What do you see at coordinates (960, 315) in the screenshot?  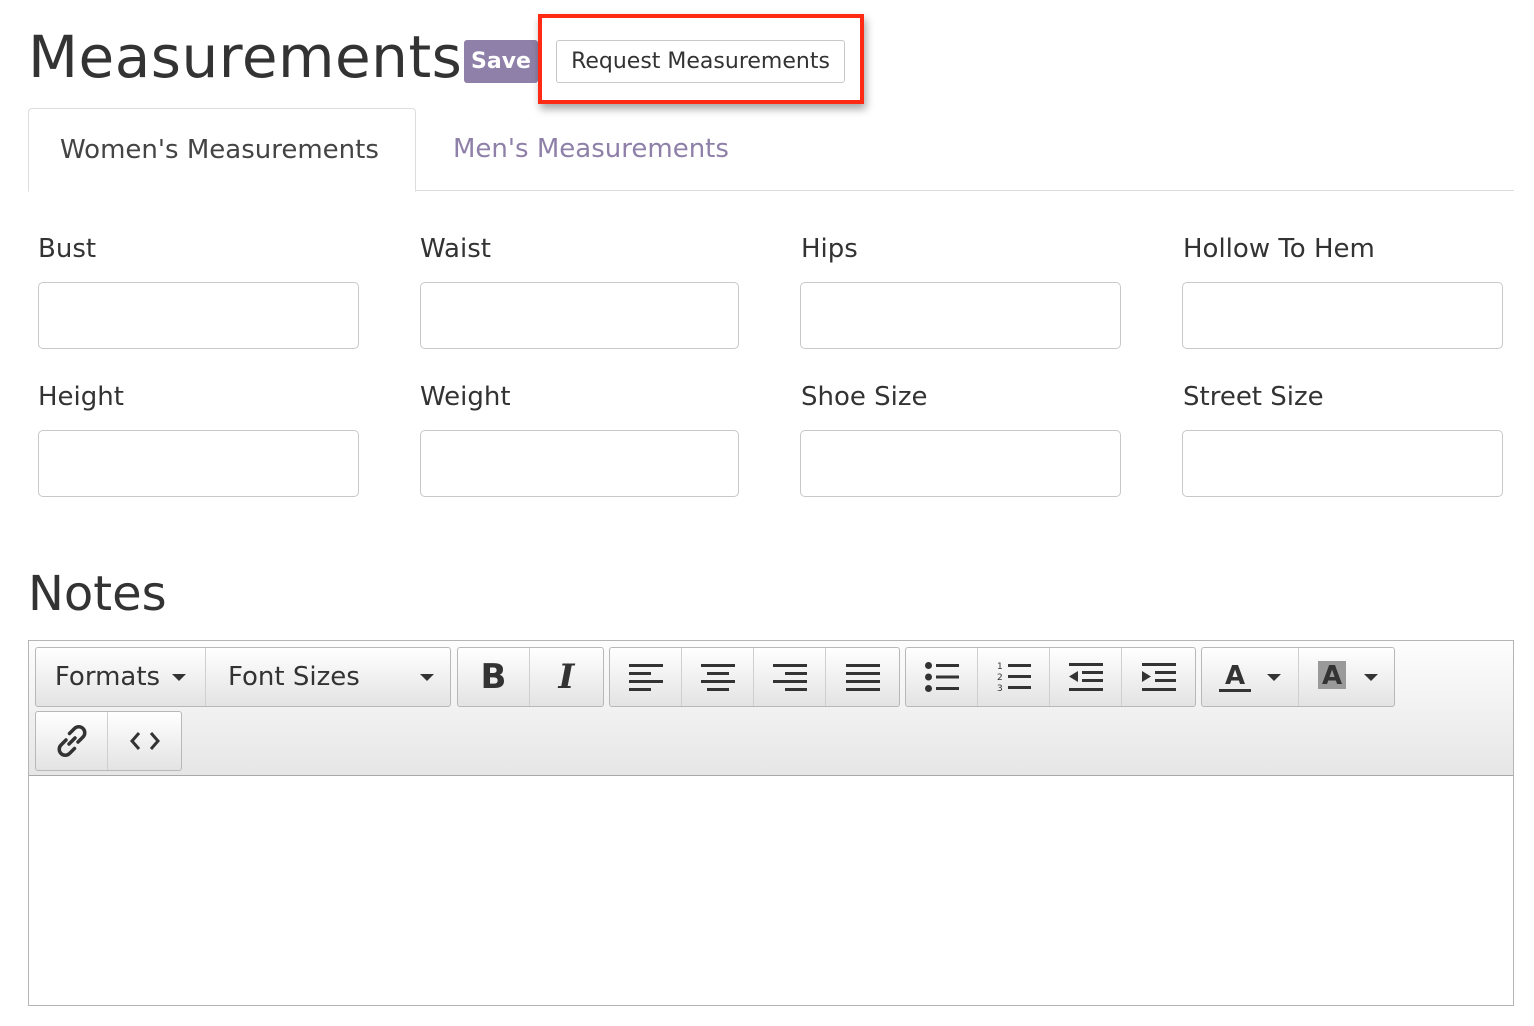 I see `hips-input` at bounding box center [960, 315].